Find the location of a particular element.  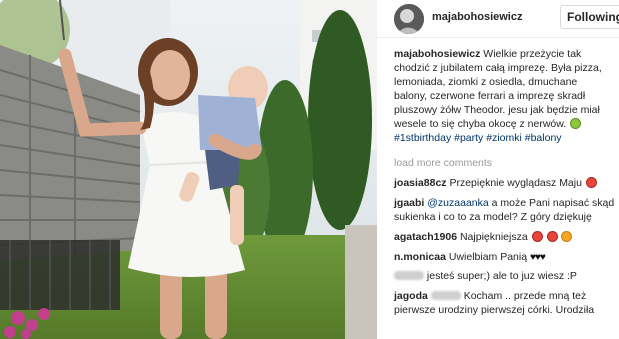

comment-username: n.monicaa is located at coordinates (420, 257).